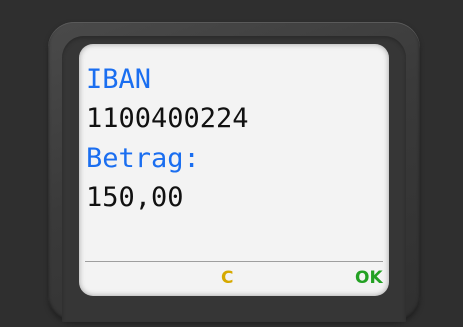 The height and width of the screenshot is (327, 463). What do you see at coordinates (143, 158) in the screenshot?
I see `amount-label: Betrag:` at bounding box center [143, 158].